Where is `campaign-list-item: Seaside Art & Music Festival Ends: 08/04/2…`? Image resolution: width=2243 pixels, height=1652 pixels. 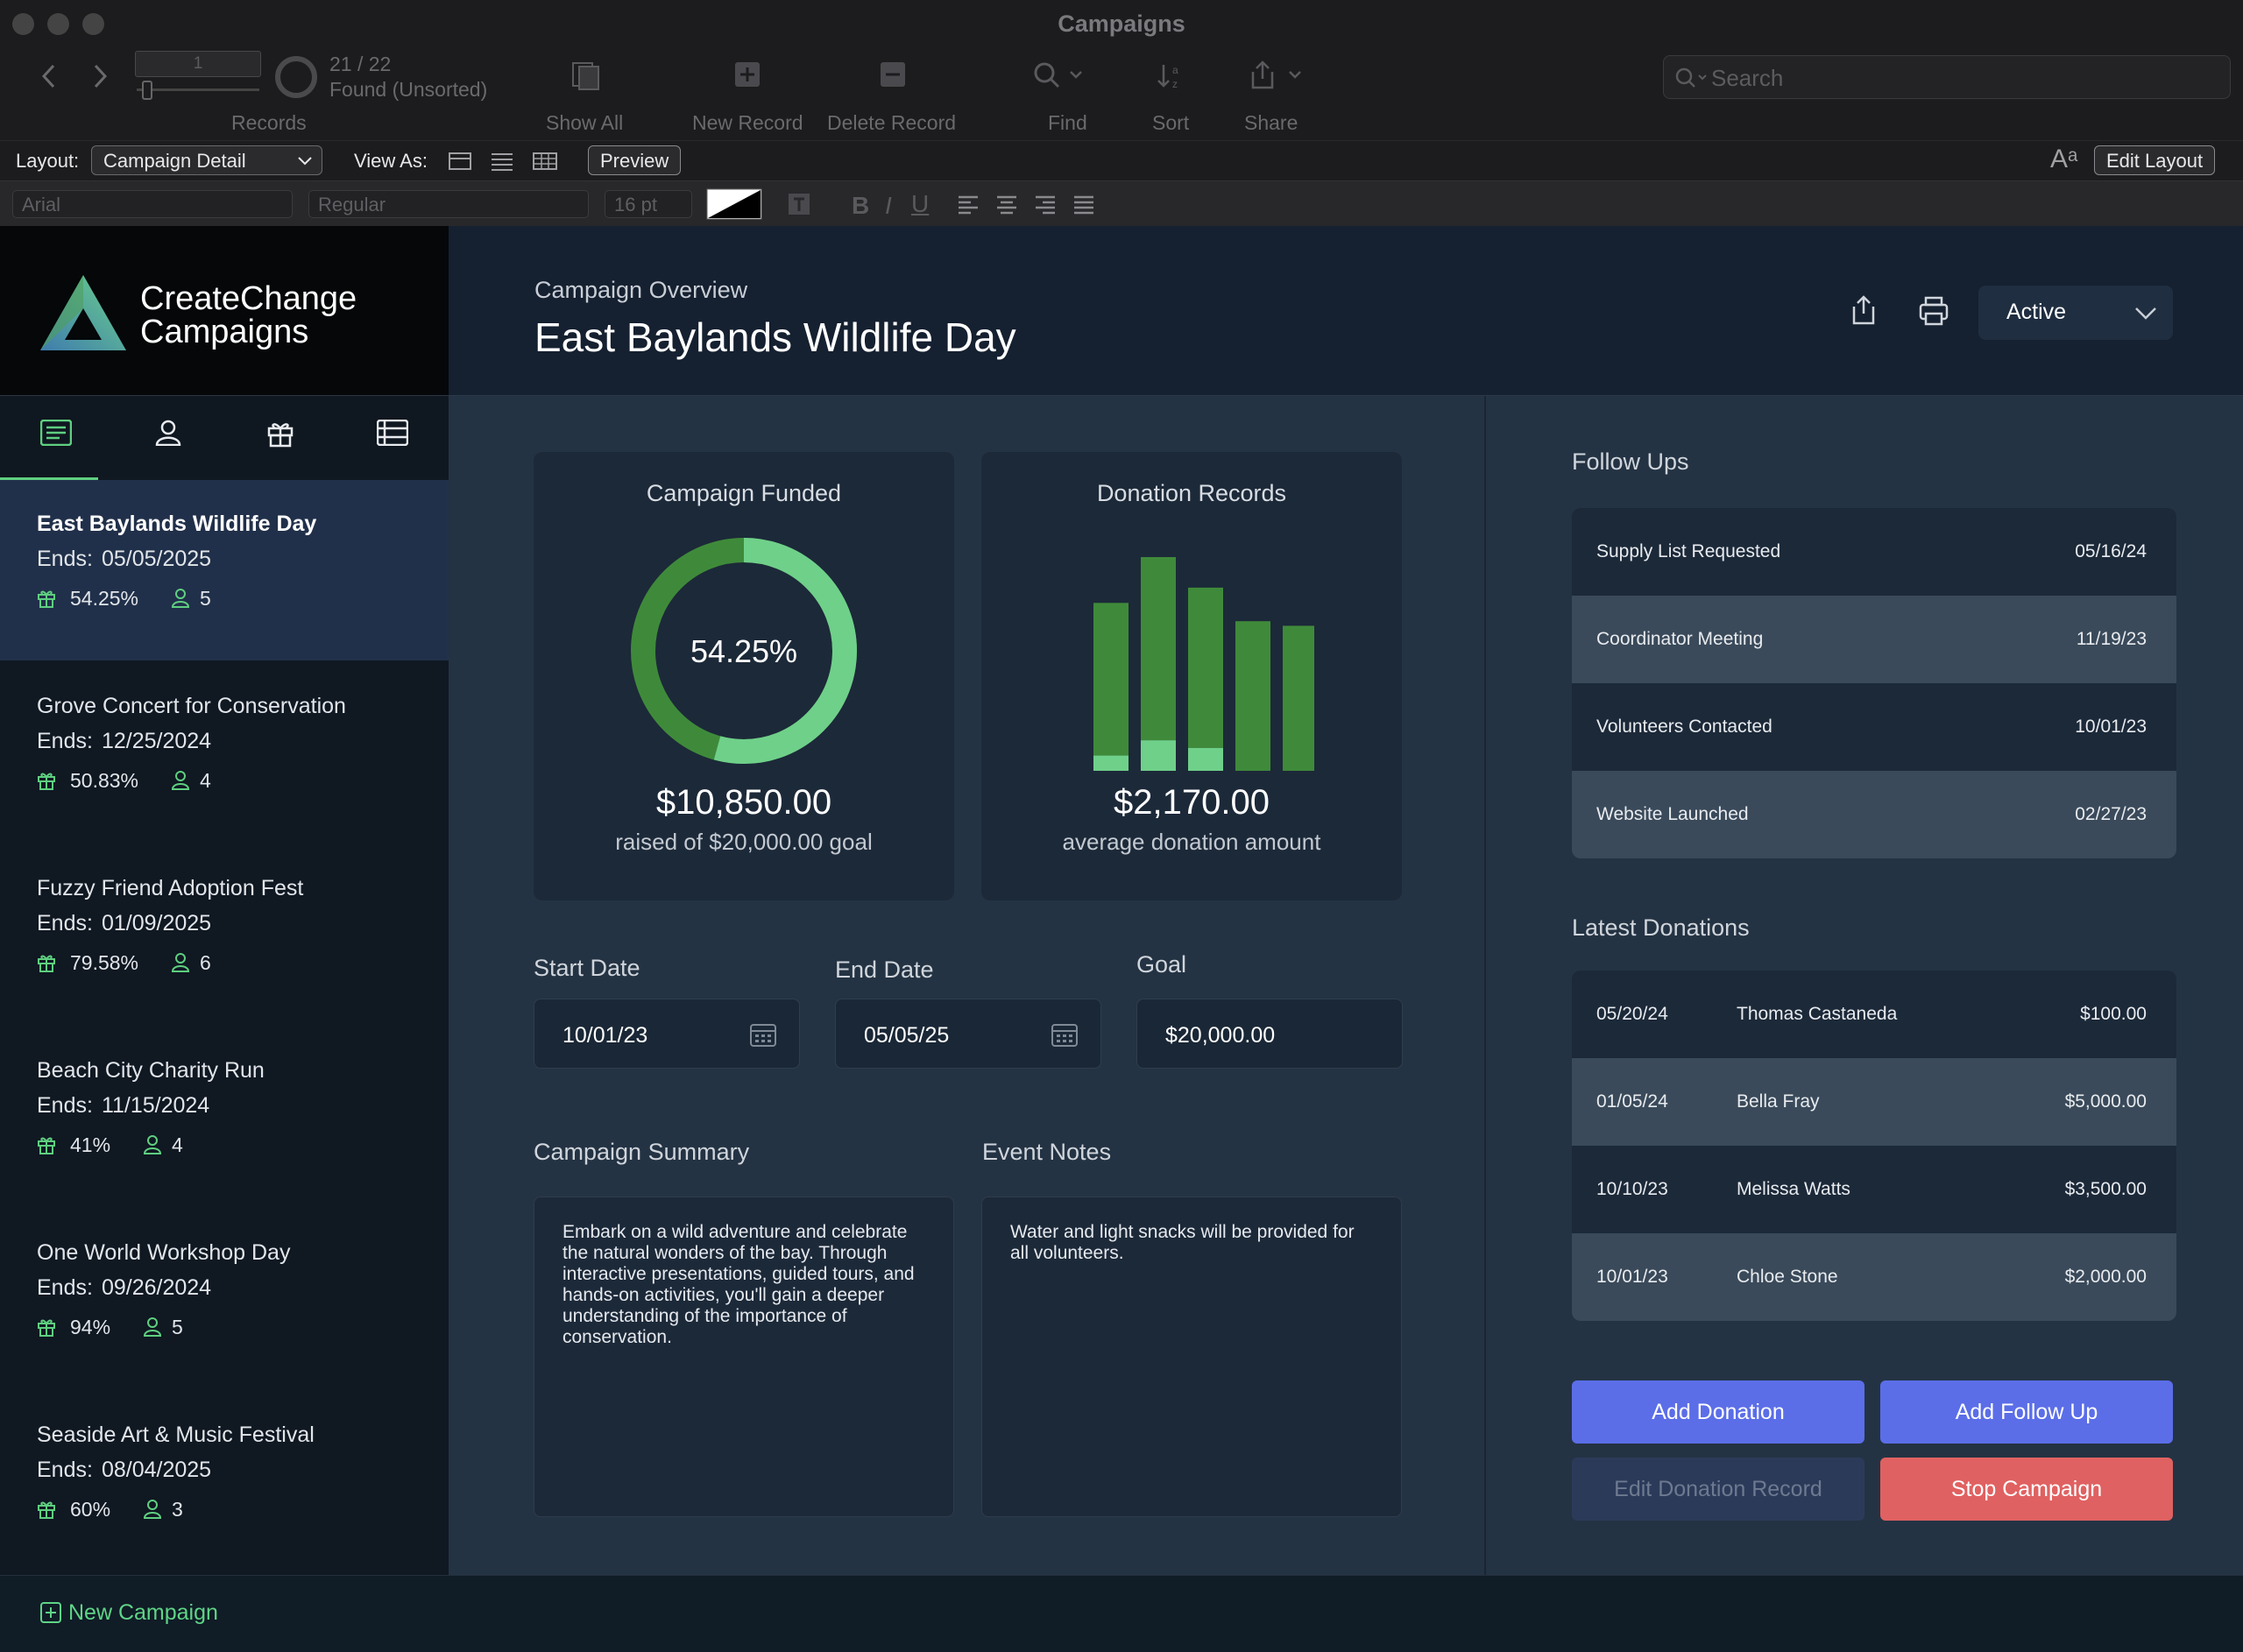 campaign-list-item: Seaside Art & Music Festival Ends: 08/04/2… is located at coordinates (225, 1481).